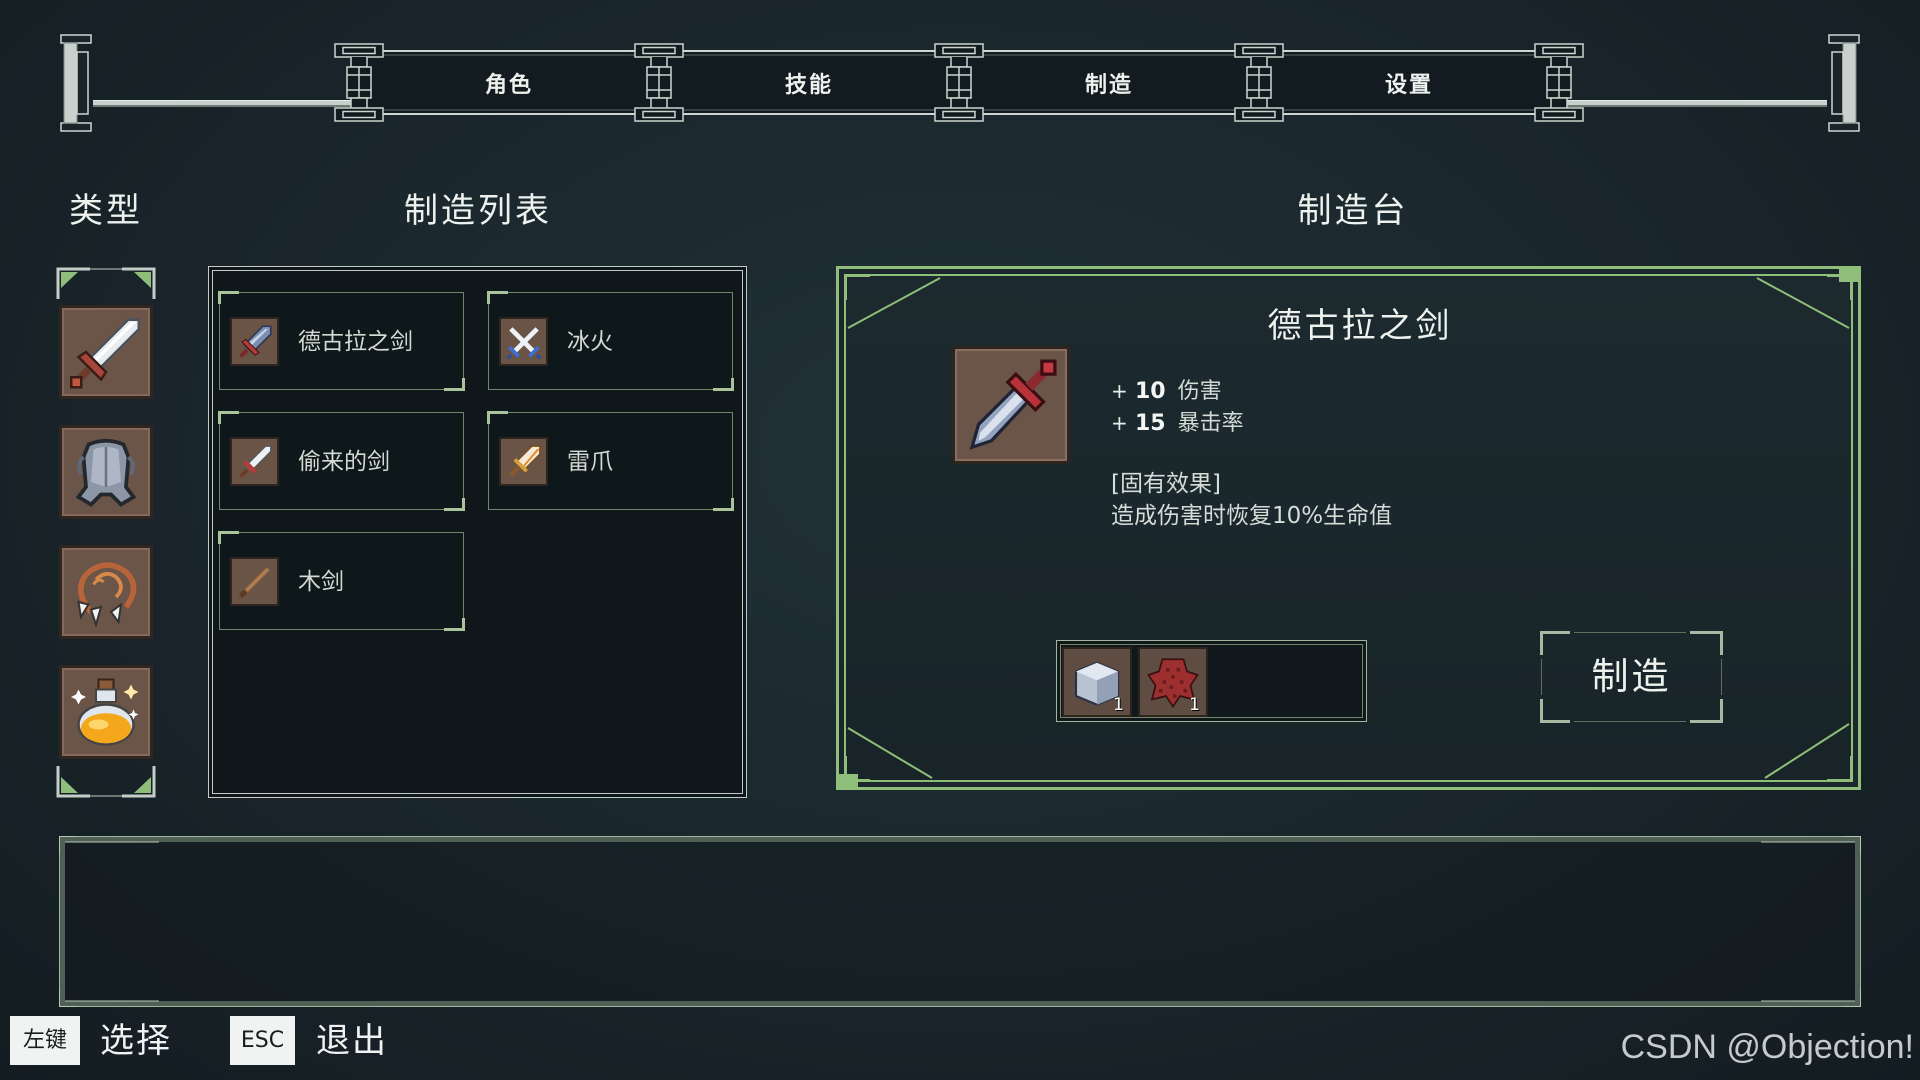 This screenshot has height=1080, width=1920. I want to click on recipe-name: 冰火, so click(590, 342).